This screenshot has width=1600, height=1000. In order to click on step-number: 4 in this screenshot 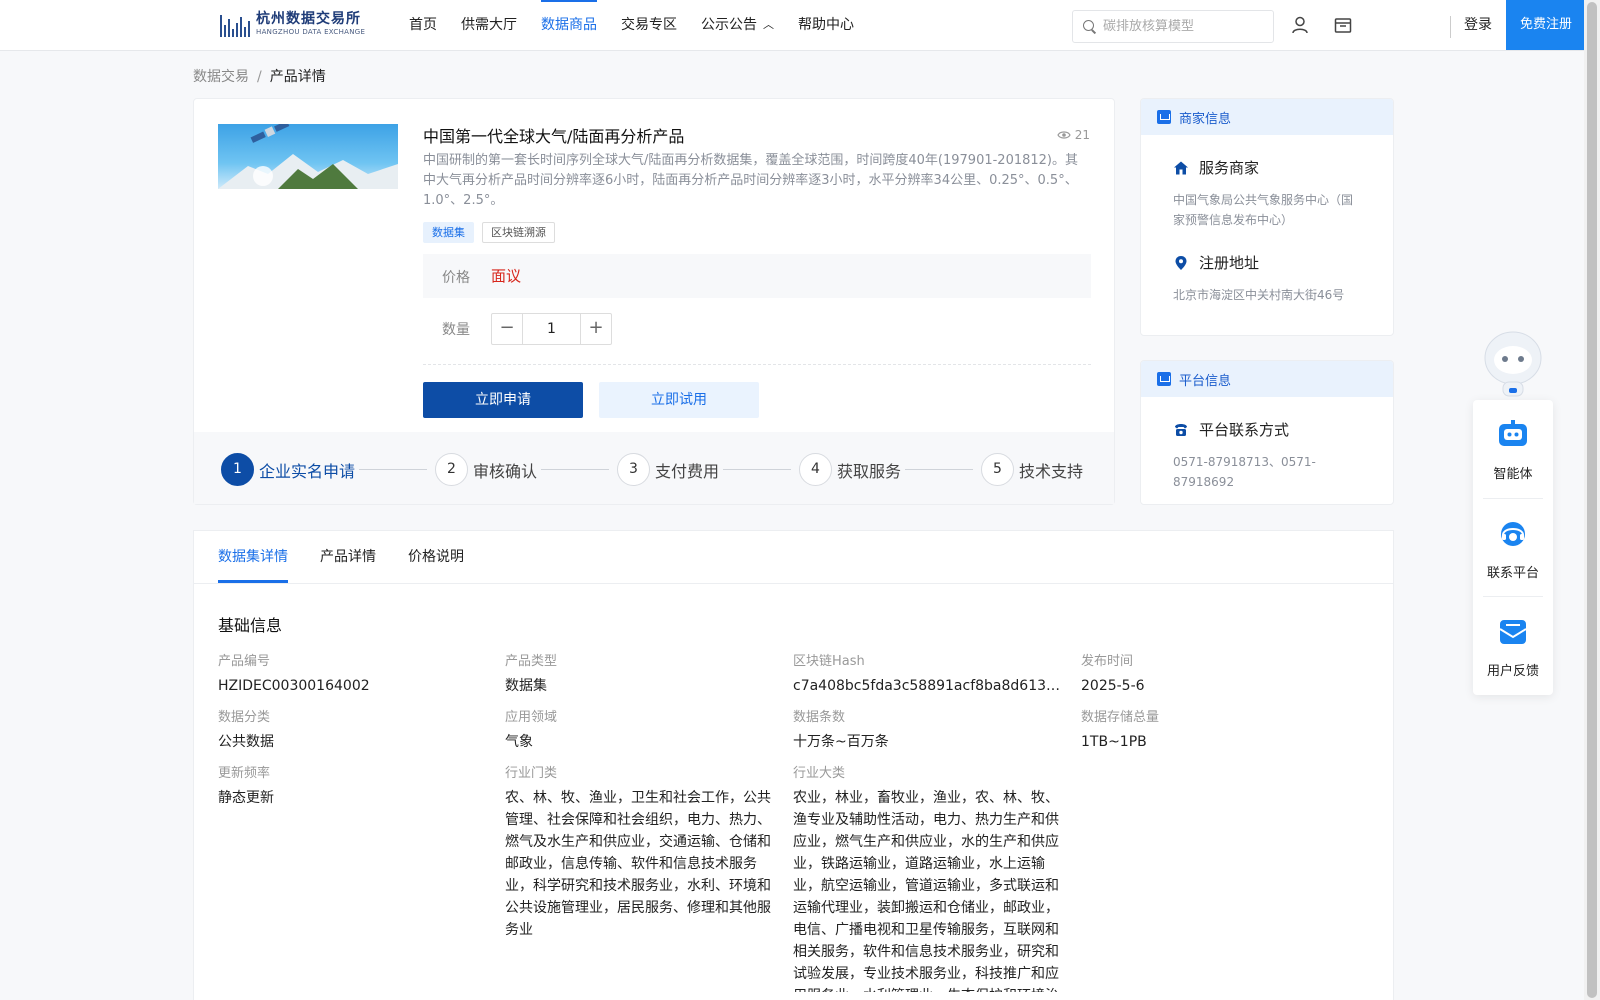, I will do `click(815, 469)`.